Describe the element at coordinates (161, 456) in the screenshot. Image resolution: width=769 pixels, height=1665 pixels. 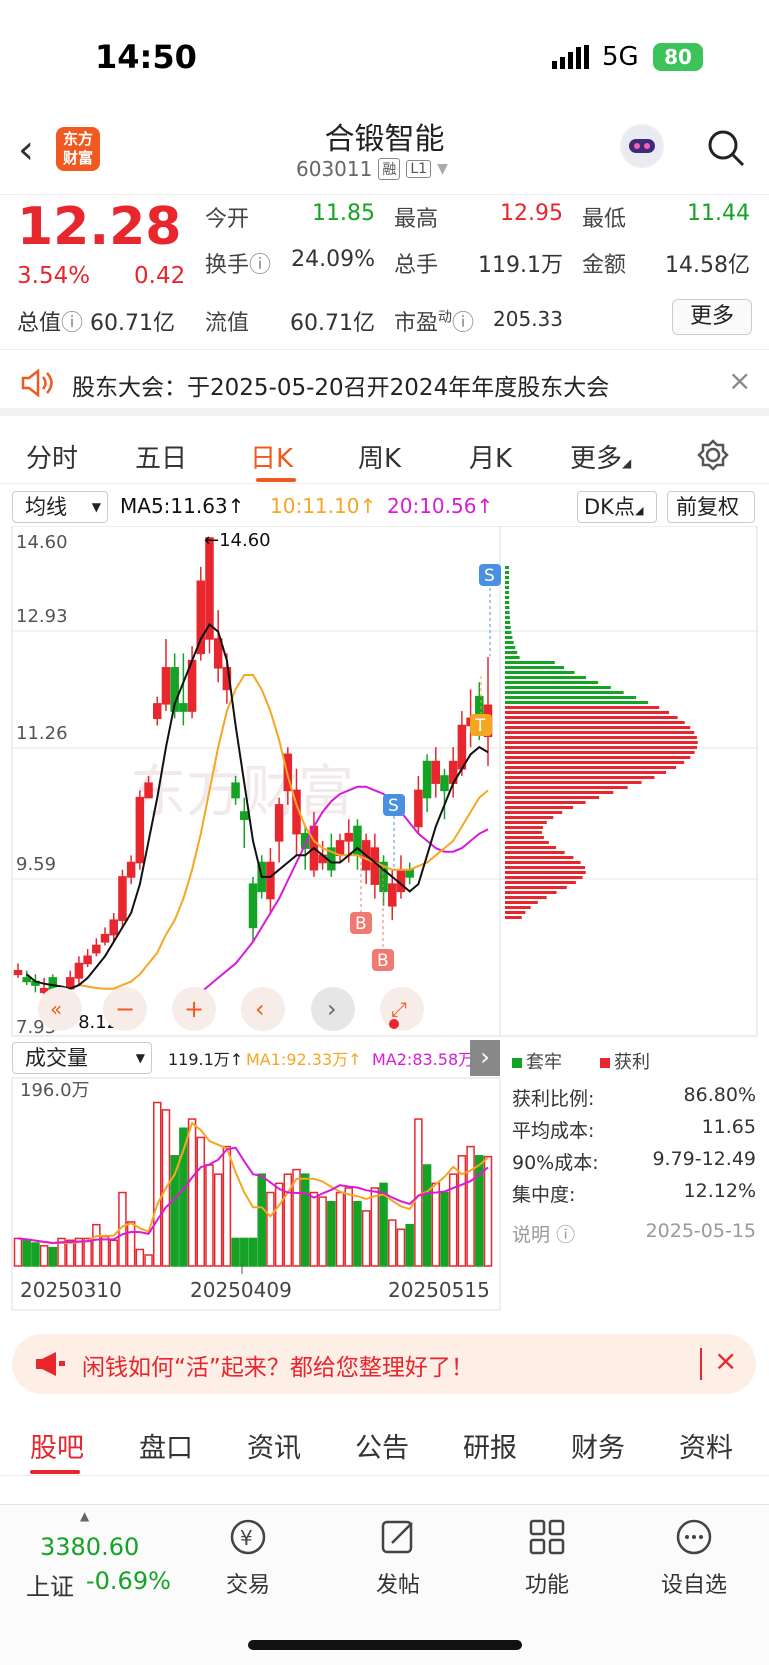
I see `tab-five-day: 五日` at that location.